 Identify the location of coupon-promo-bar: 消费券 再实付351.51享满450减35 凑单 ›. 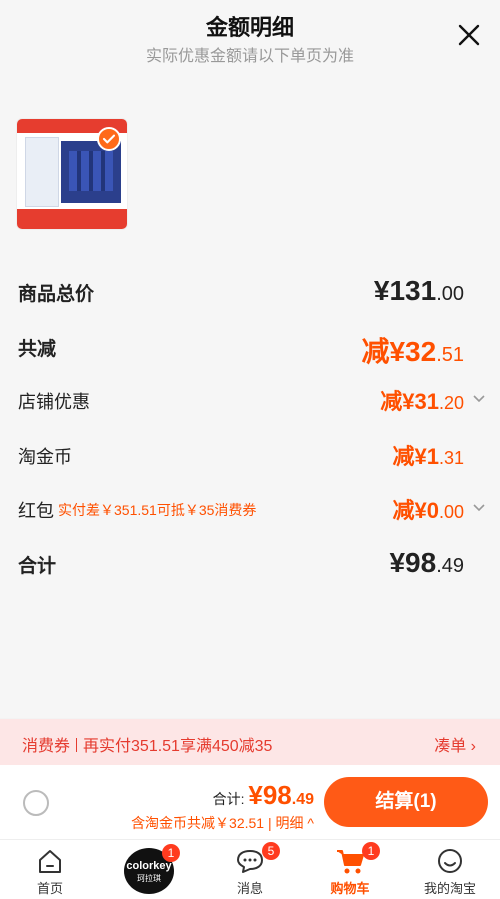
(250, 742).